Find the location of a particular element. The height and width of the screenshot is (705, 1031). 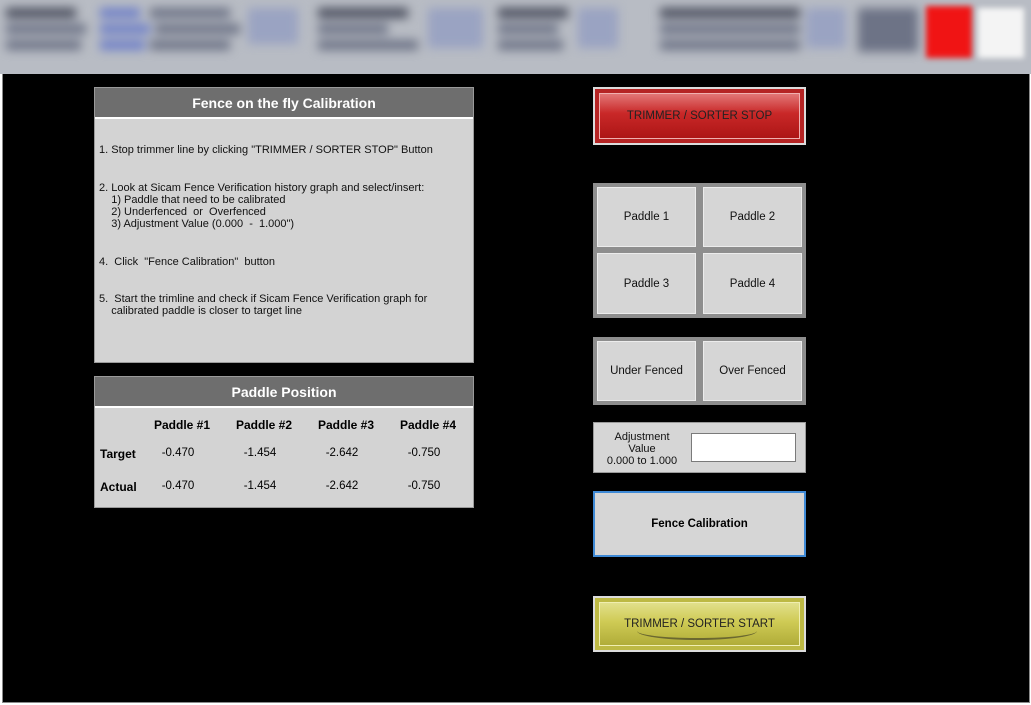

under-fenced-button: Under Fenced is located at coordinates (646, 371).